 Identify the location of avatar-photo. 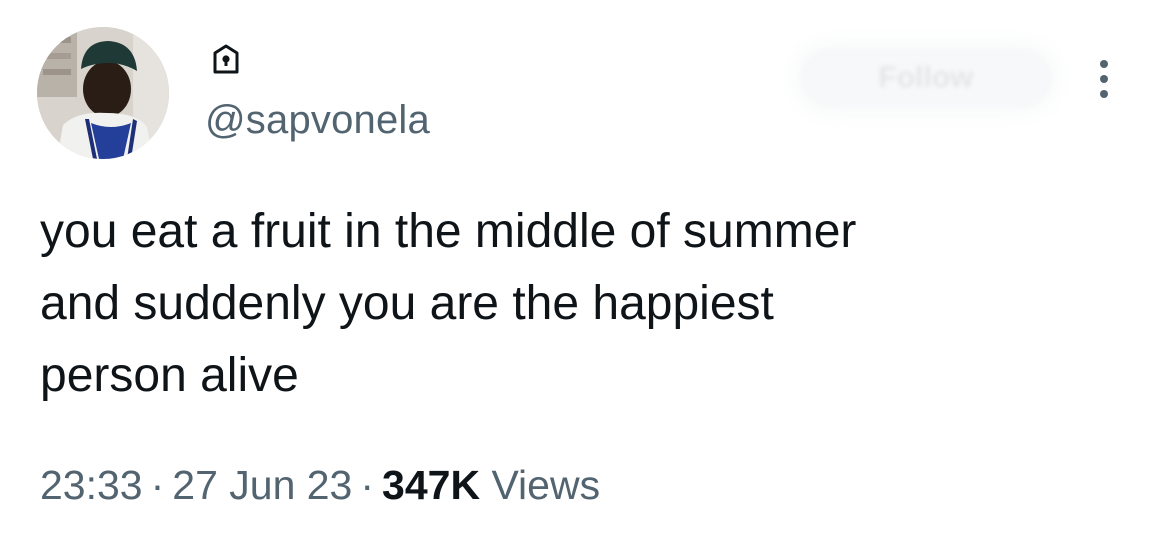
(103, 93).